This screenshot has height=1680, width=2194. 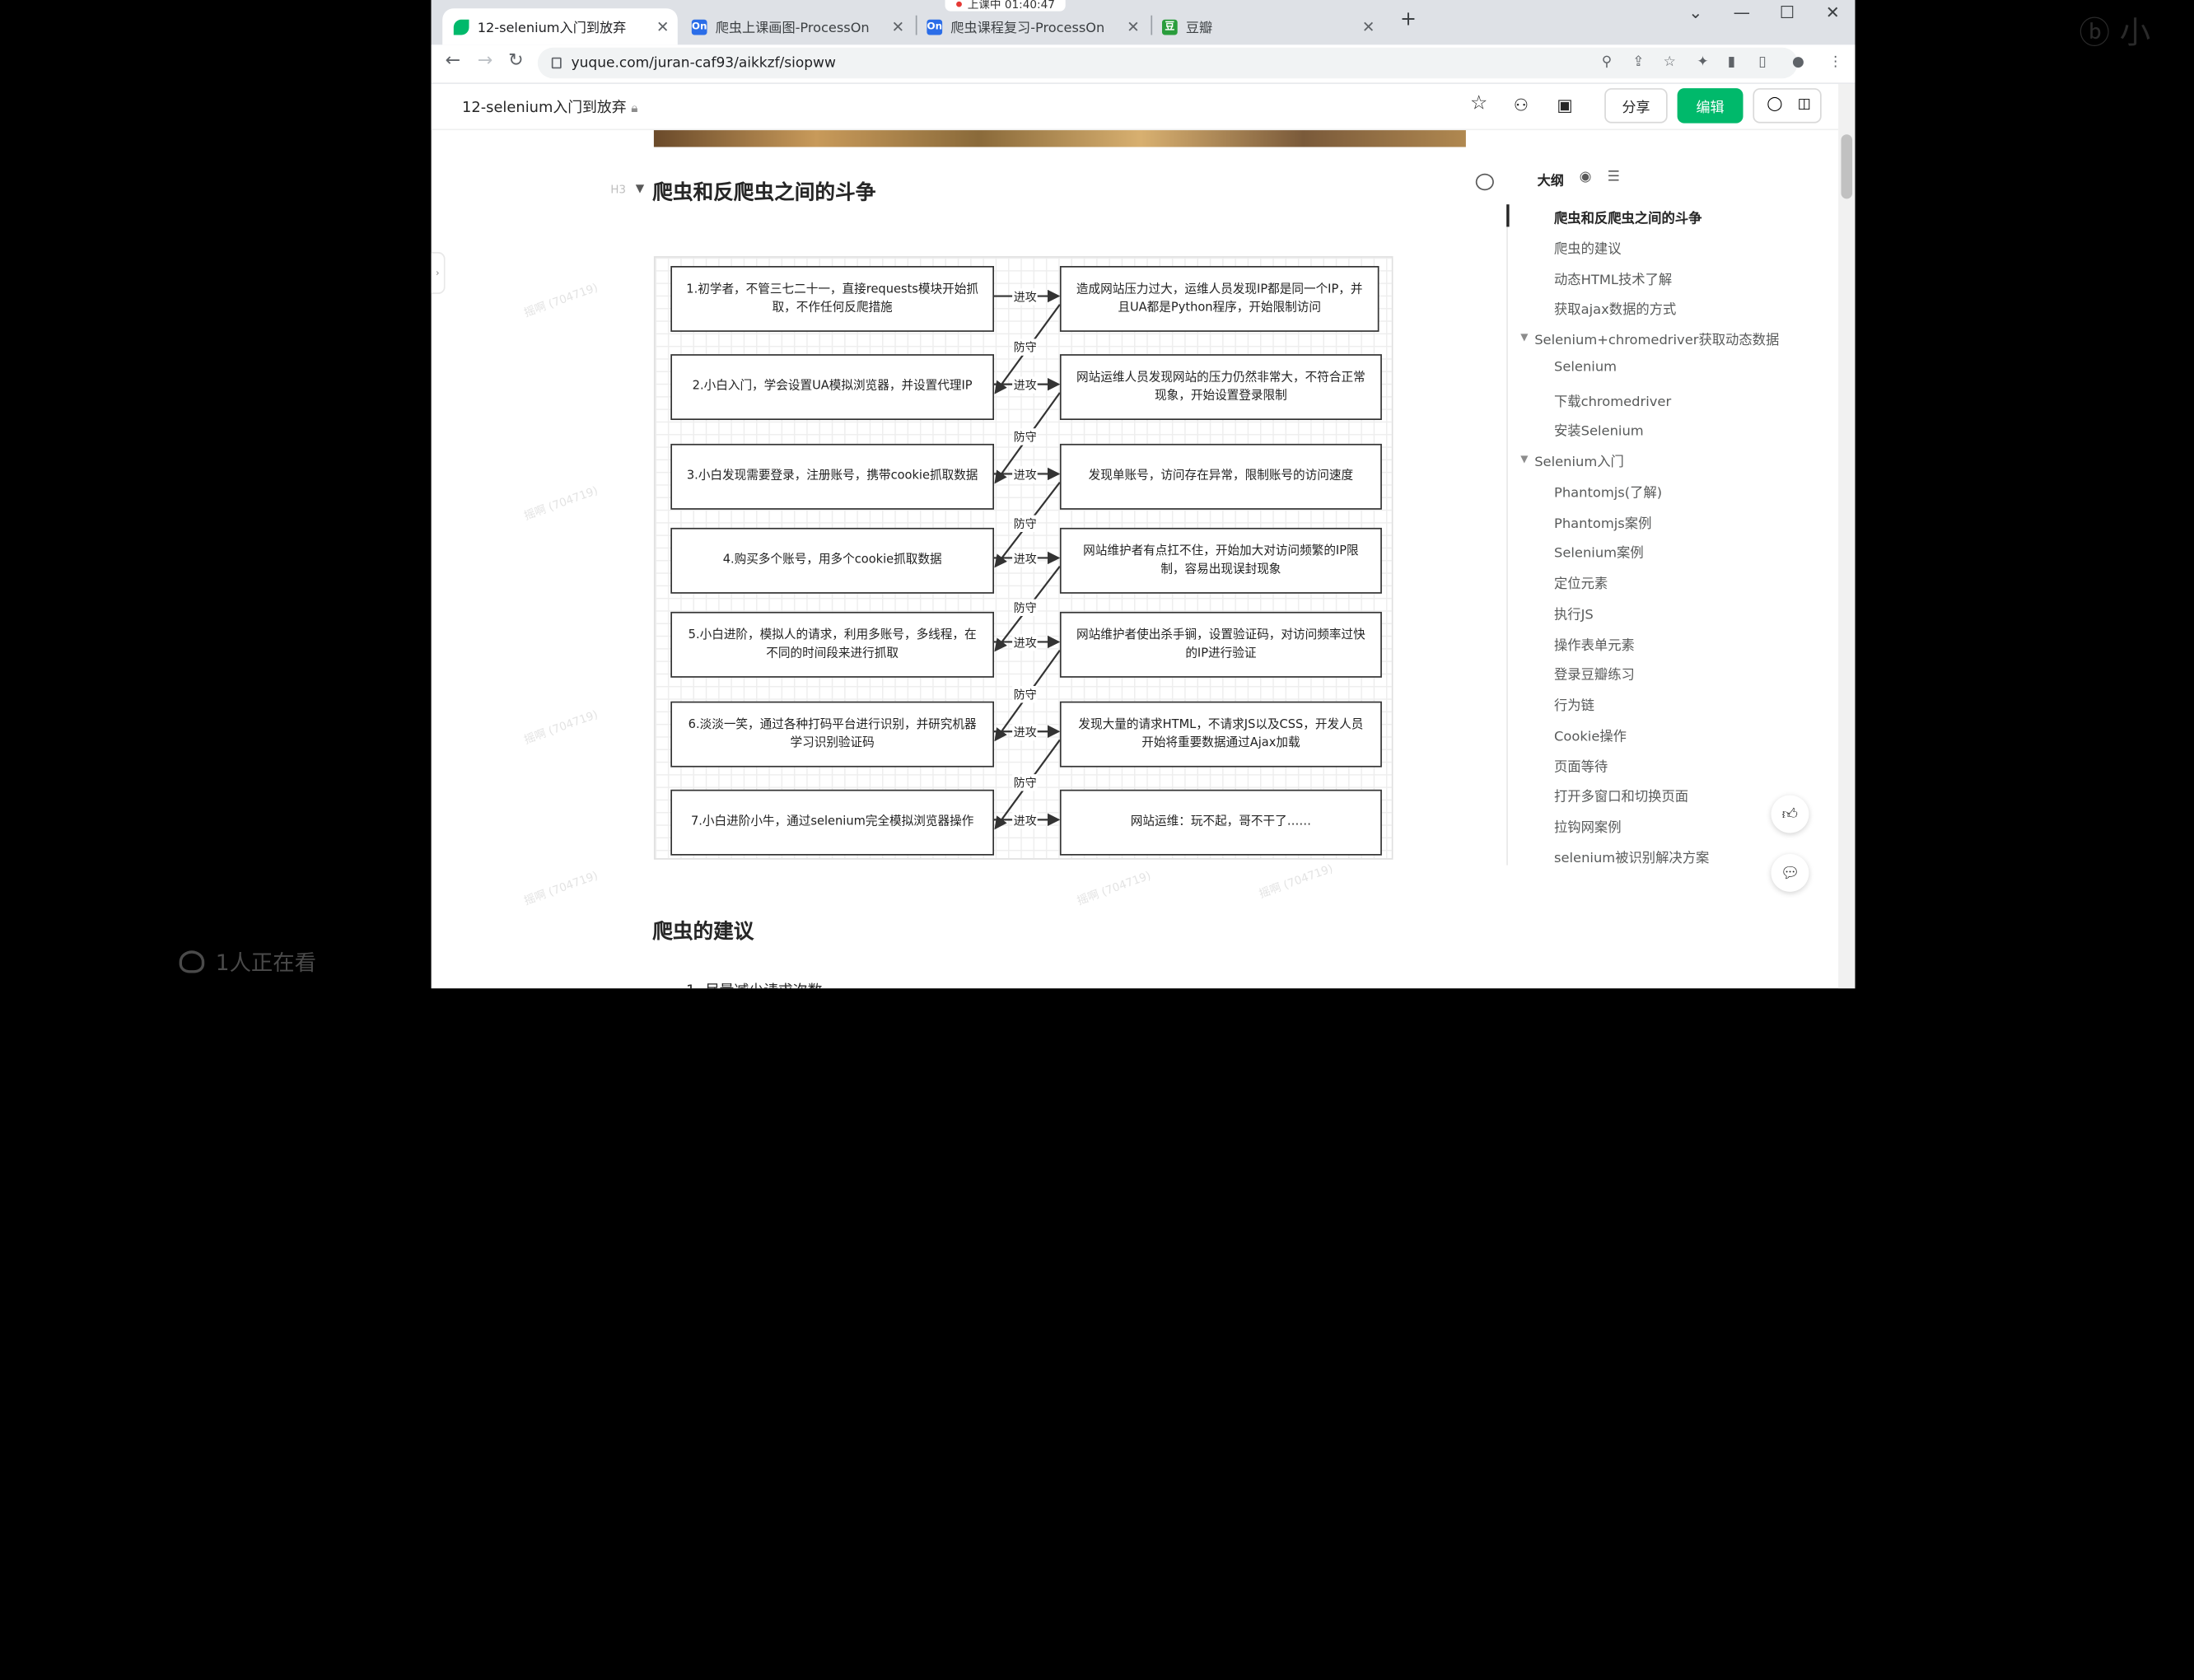 What do you see at coordinates (1574, 613) in the screenshot?
I see `outline-item: 执行JS` at bounding box center [1574, 613].